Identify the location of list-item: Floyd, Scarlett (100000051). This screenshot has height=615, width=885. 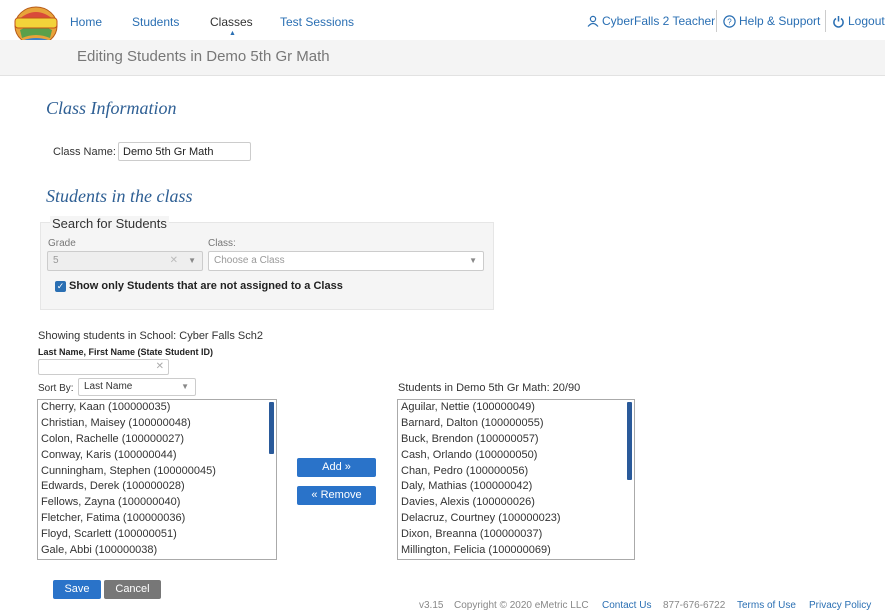
(157, 535).